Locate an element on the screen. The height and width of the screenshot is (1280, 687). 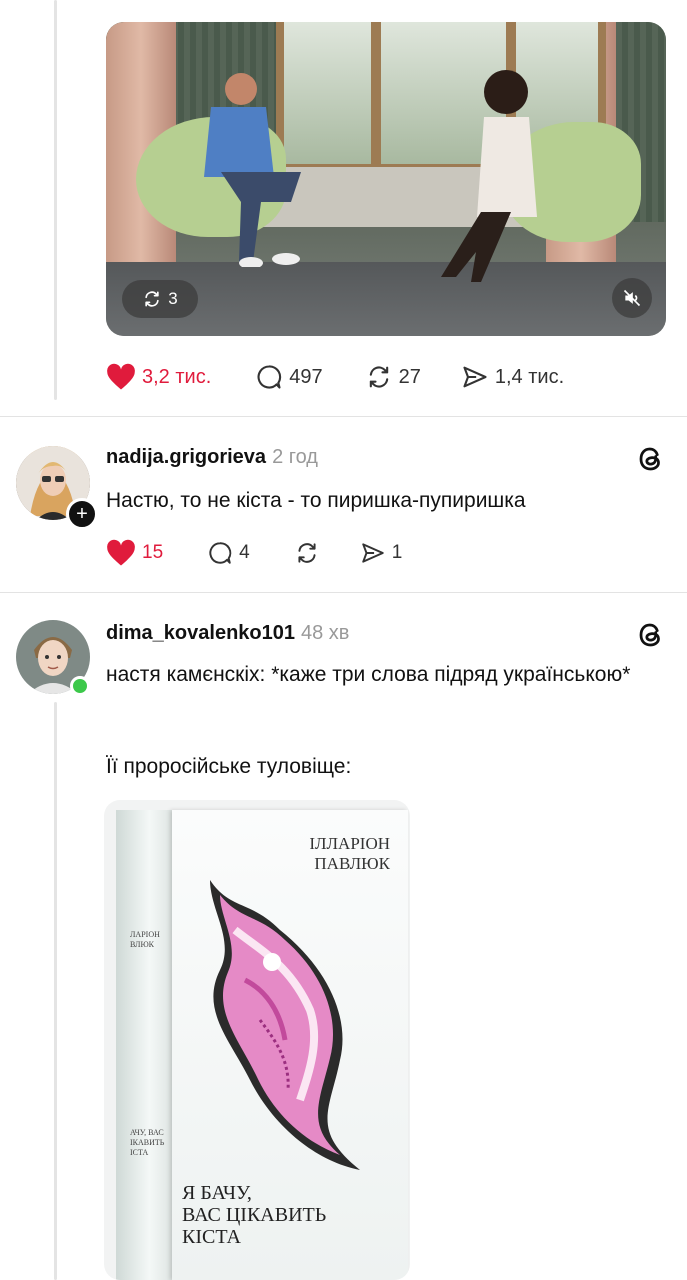
comment-count: 497 is located at coordinates (306, 376).